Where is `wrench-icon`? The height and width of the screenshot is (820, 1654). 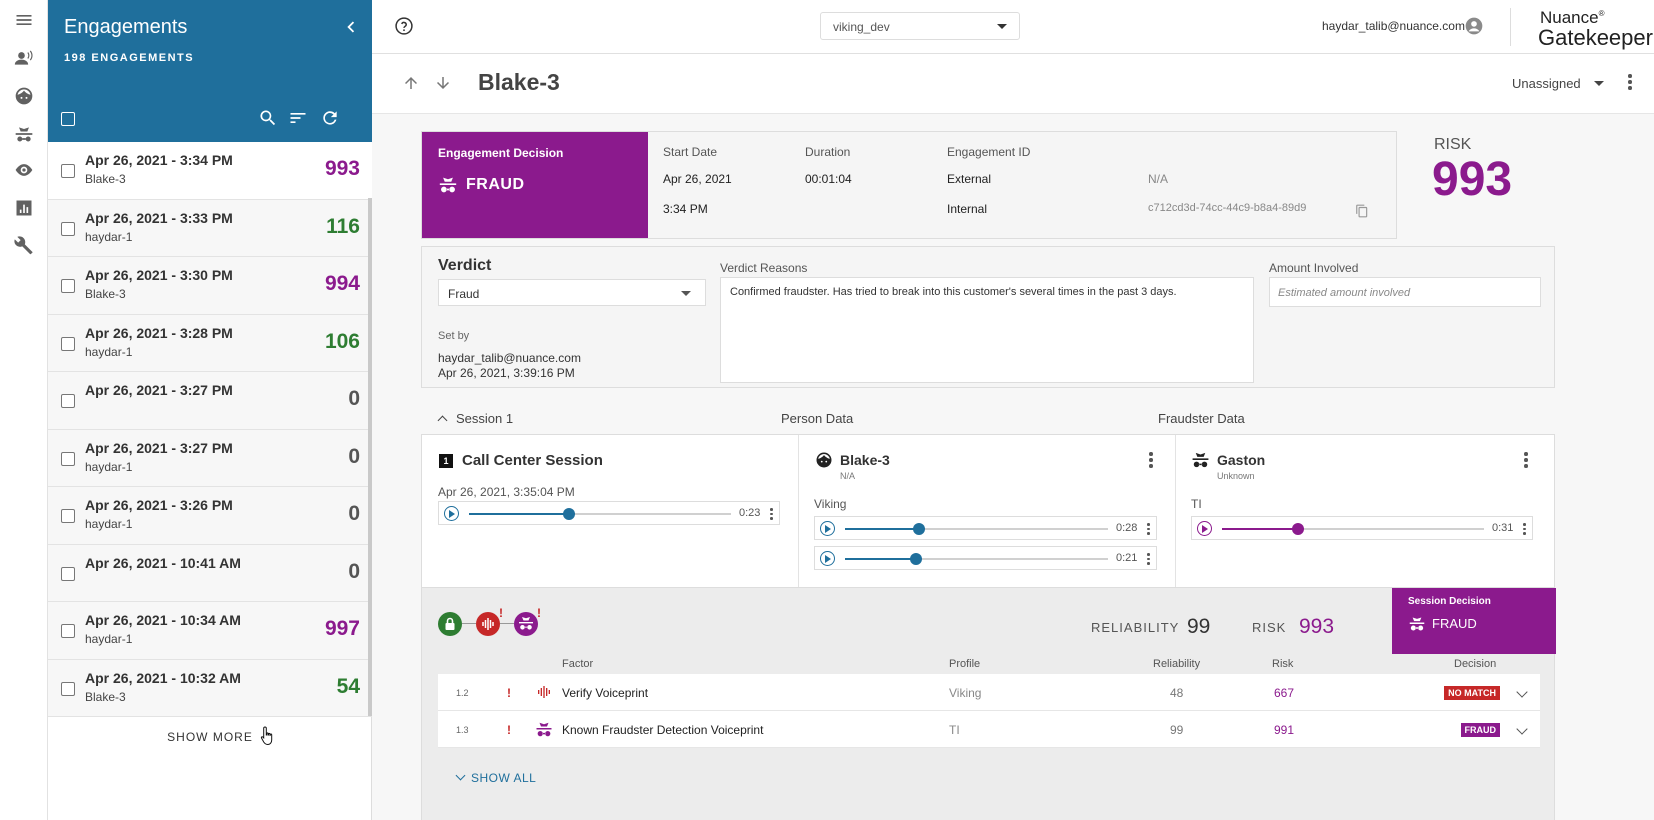 wrench-icon is located at coordinates (24, 246).